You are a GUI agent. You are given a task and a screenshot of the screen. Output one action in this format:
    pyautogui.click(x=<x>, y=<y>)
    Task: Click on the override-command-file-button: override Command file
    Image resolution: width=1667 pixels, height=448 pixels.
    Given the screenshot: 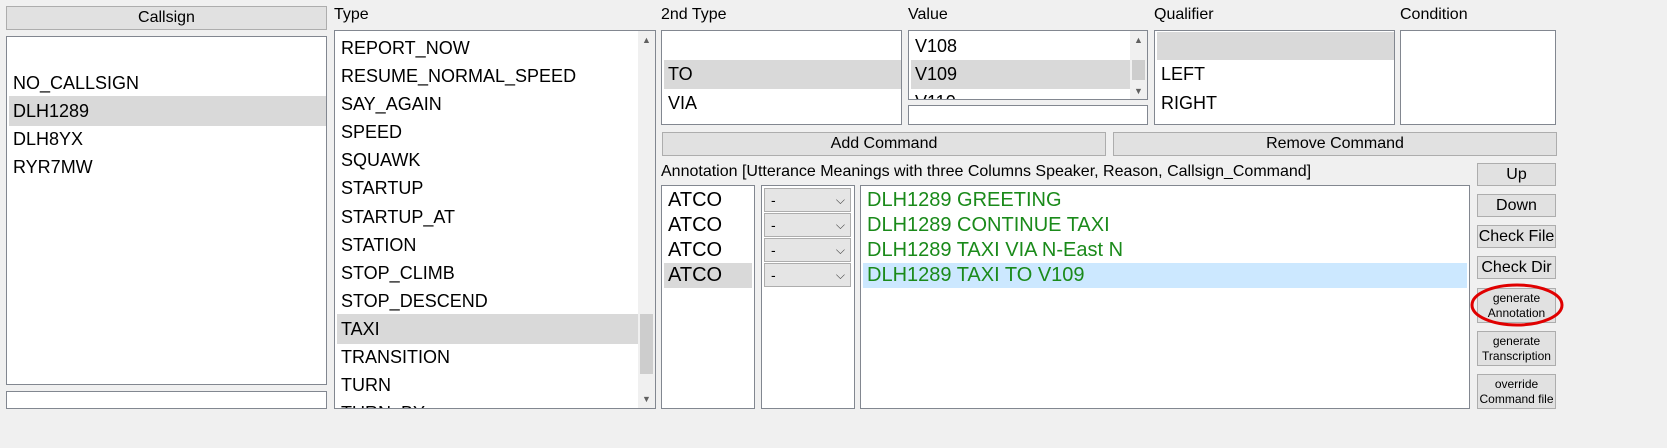 What is the action you would take?
    pyautogui.click(x=1516, y=391)
    